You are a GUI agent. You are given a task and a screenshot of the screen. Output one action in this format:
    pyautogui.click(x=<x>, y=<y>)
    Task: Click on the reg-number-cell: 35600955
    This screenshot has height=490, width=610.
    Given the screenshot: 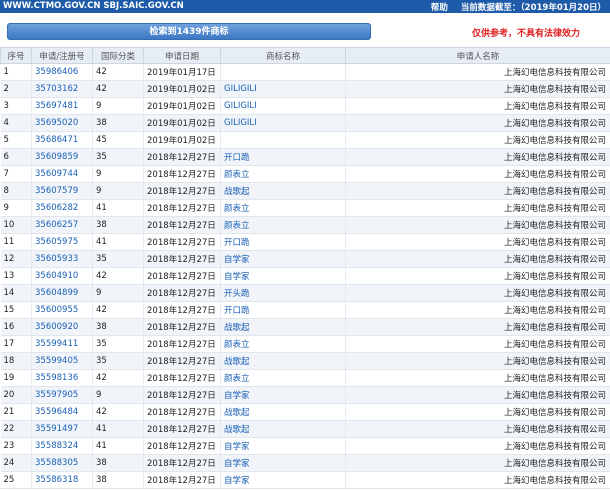 What is the action you would take?
    pyautogui.click(x=62, y=310)
    